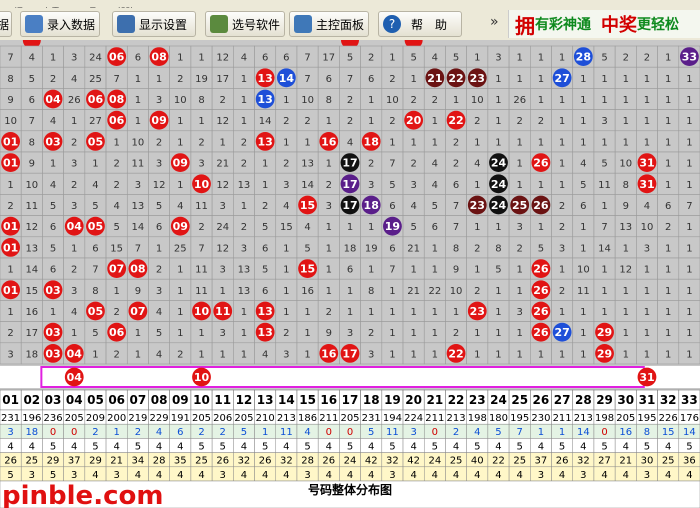 This screenshot has width=700, height=508. Describe the element at coordinates (583, 164) in the screenshot. I see `omission-value: 4` at that location.